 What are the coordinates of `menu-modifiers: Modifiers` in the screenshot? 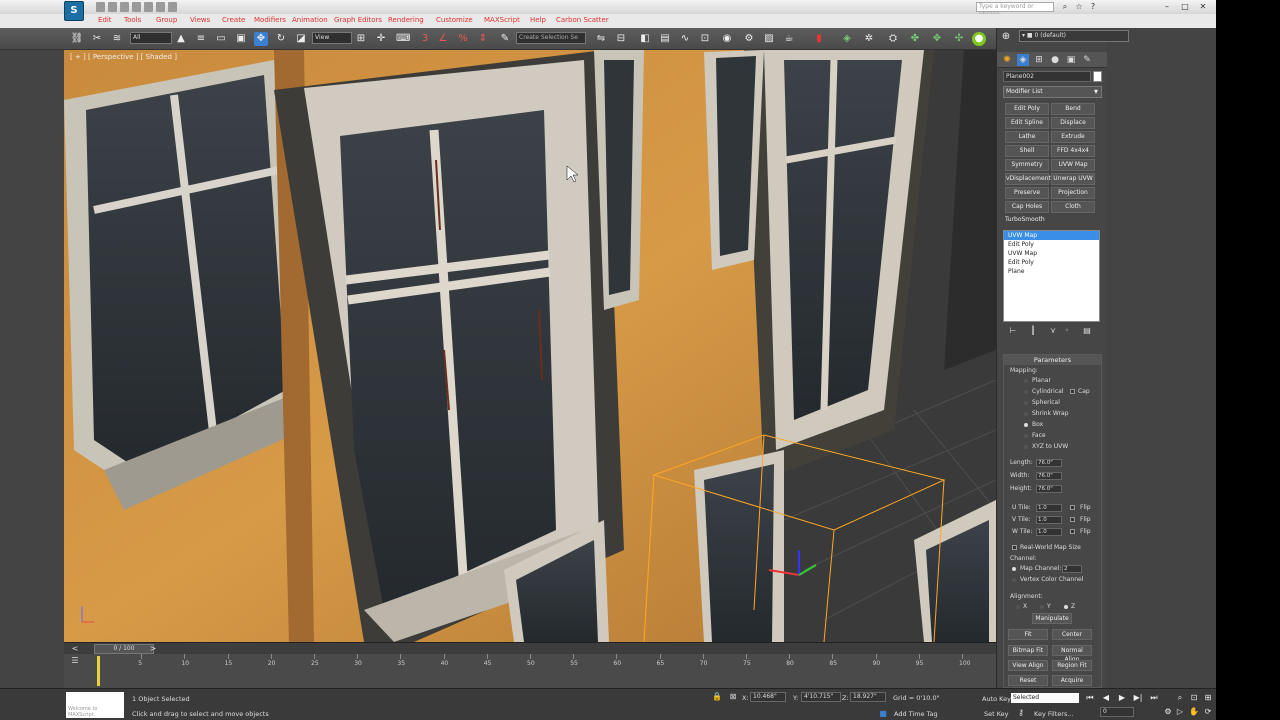 It's located at (270, 20).